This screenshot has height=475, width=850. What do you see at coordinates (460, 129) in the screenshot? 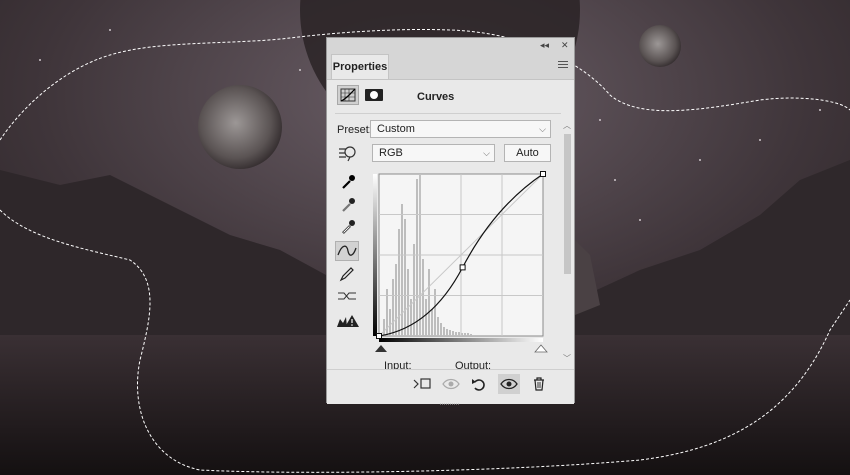
I see `preset-dropdown: Custom ⌵` at bounding box center [460, 129].